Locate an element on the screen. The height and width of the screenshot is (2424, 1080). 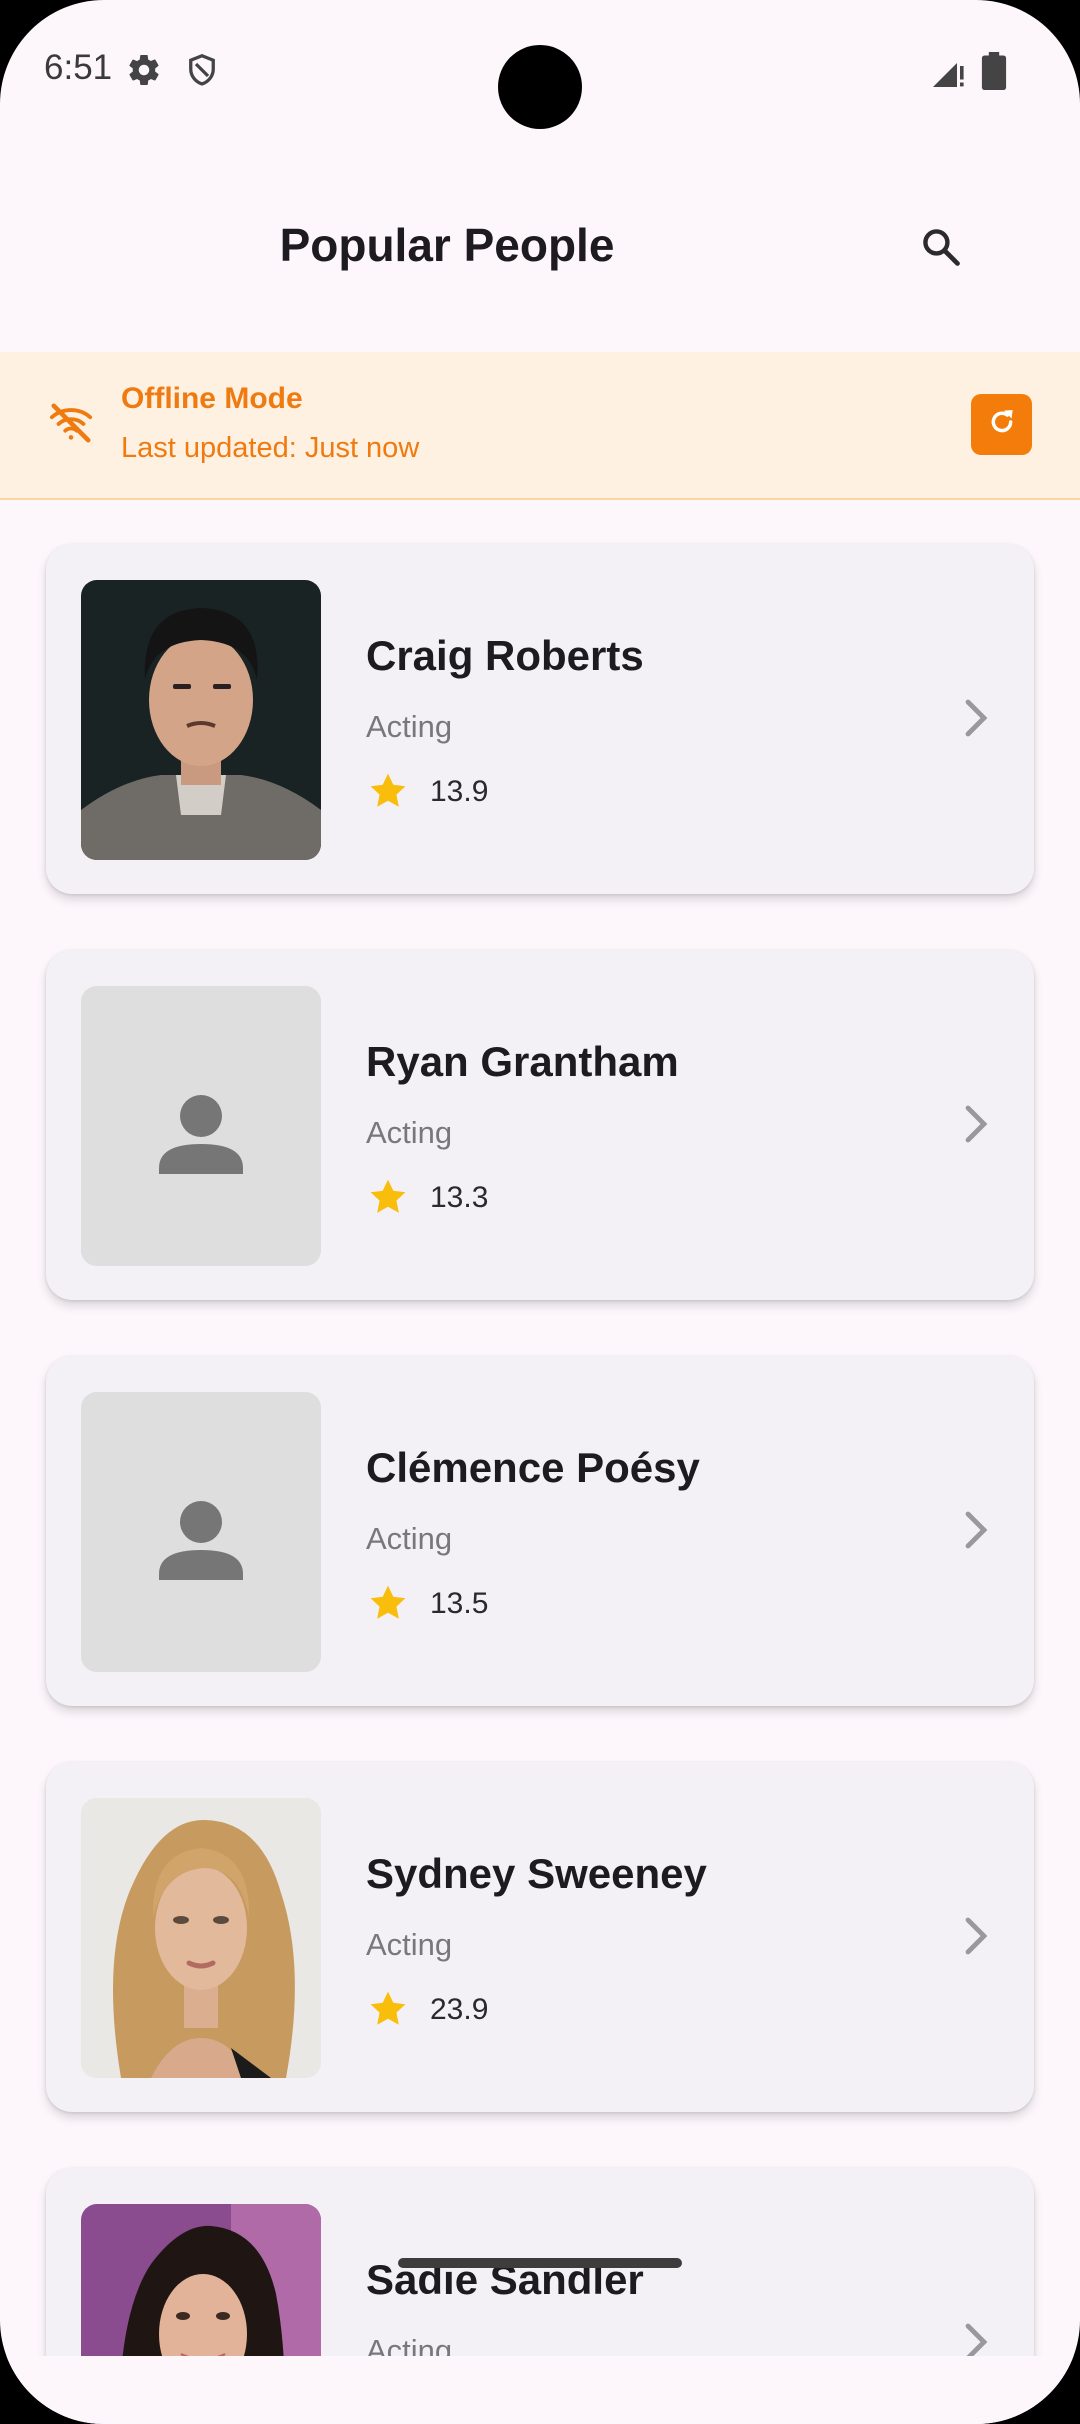
refresh-icon is located at coordinates (1002, 424).